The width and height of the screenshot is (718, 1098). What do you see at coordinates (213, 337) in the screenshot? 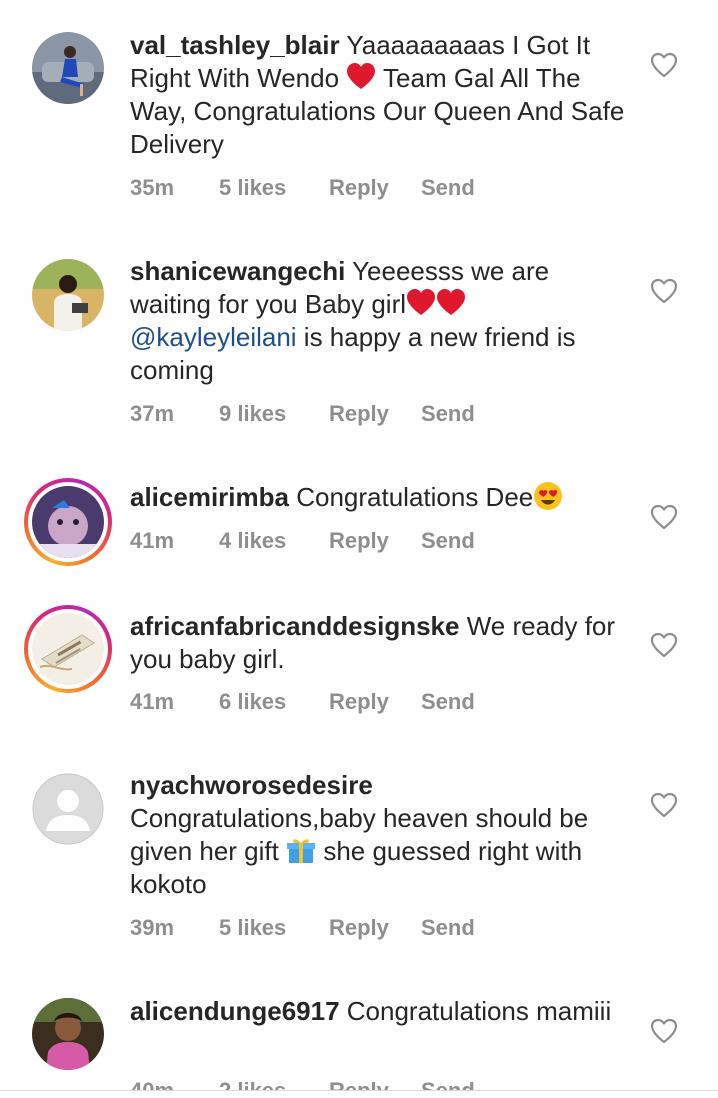
I see `mention-link: @kayleyleilani` at bounding box center [213, 337].